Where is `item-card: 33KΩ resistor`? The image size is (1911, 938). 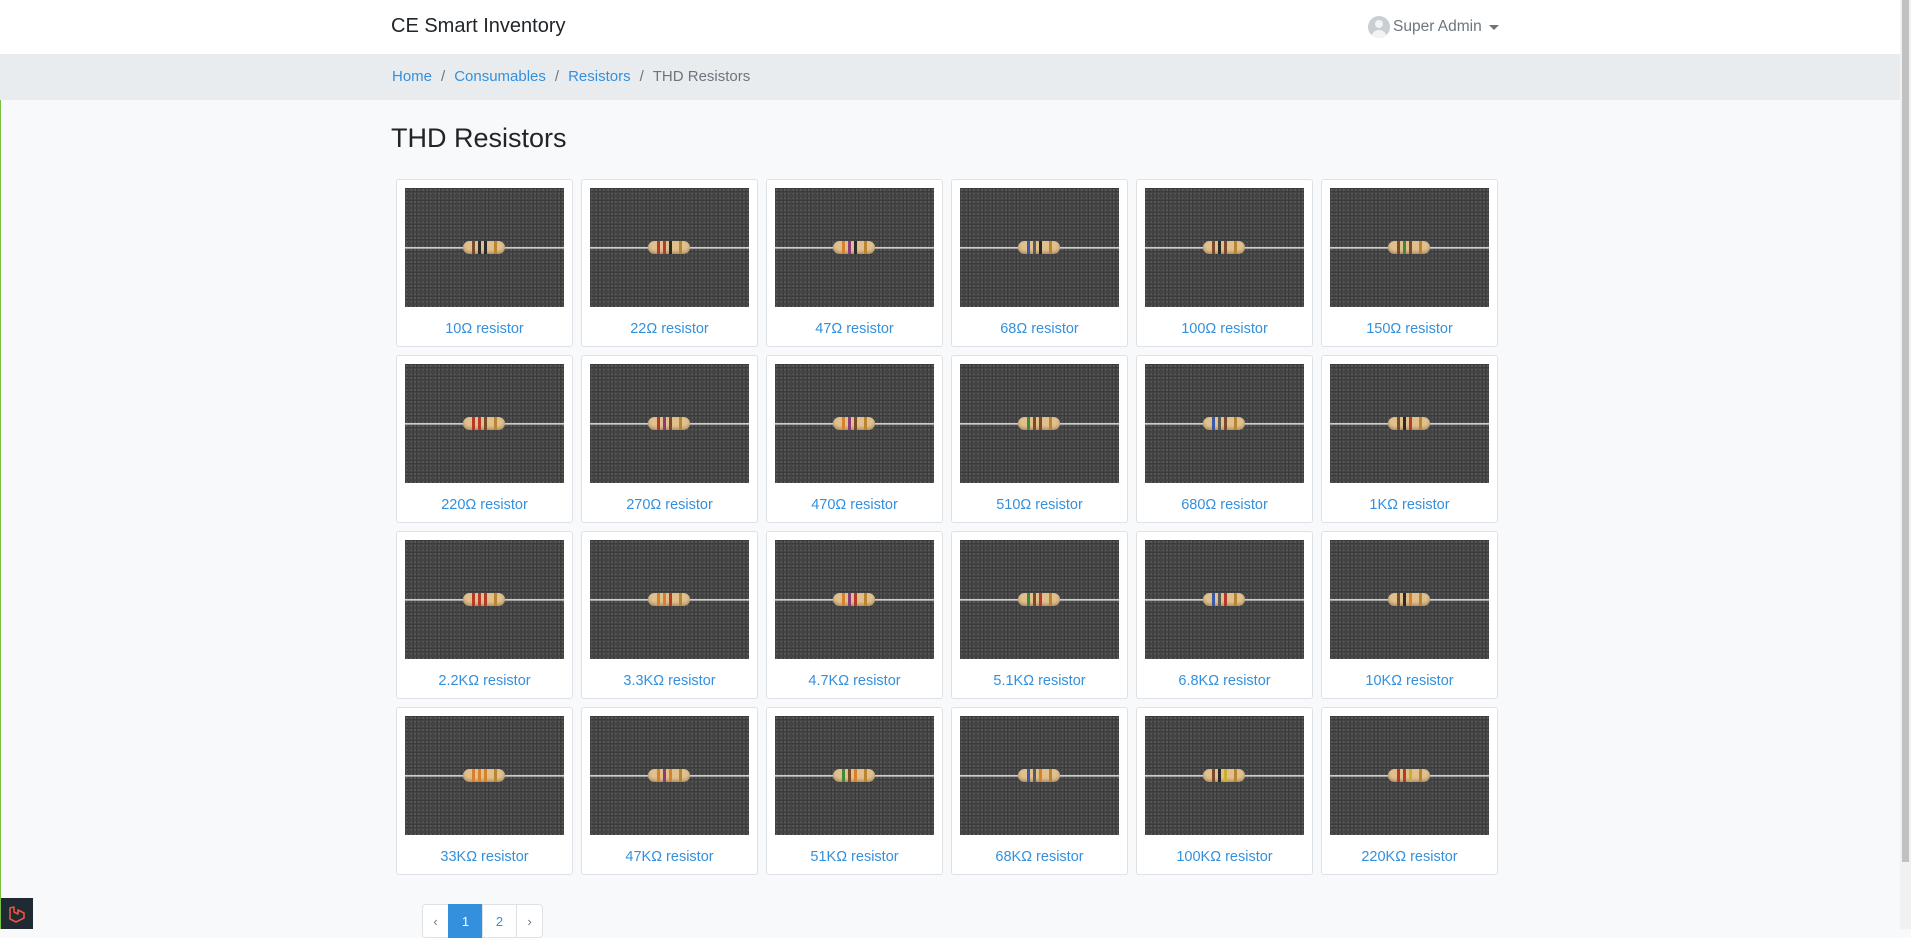
item-card: 33KΩ resistor is located at coordinates (484, 791).